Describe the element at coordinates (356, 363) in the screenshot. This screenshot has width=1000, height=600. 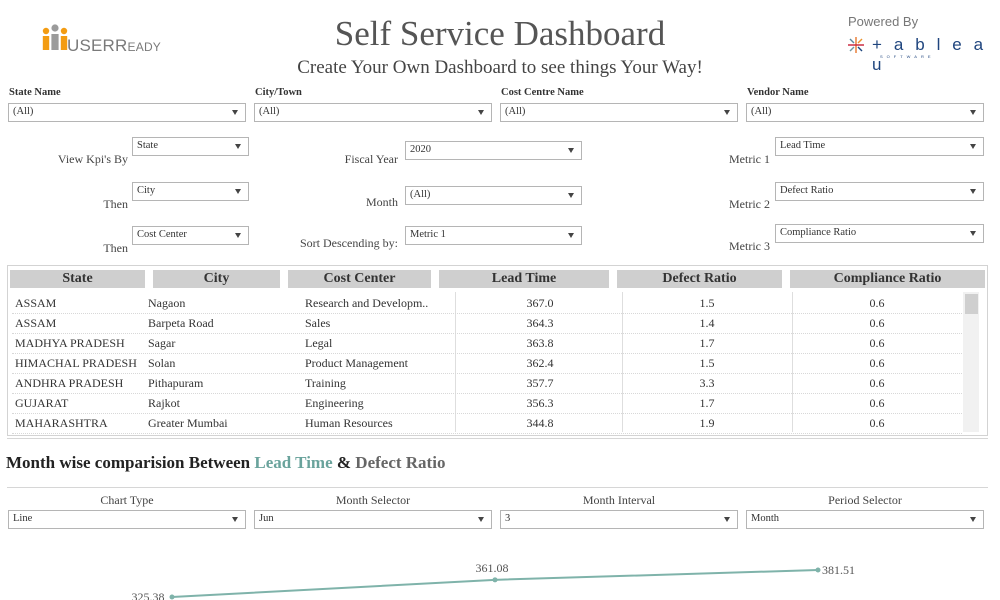
I see `table-cell-cost-center: Product Management` at that location.